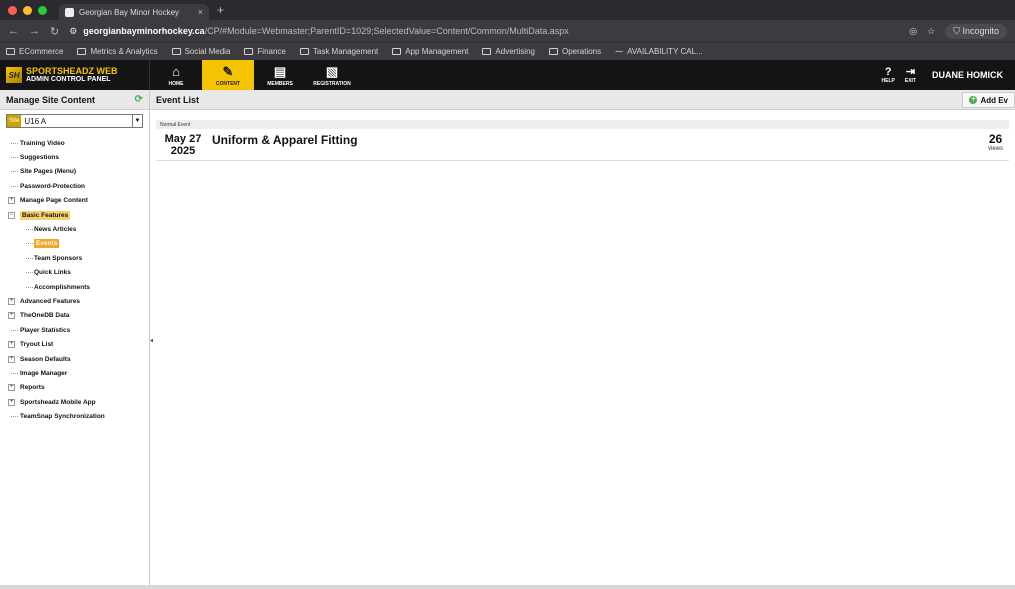 Image resolution: width=1015 pixels, height=589 pixels. I want to click on event-views: 26 views, so click(995, 143).